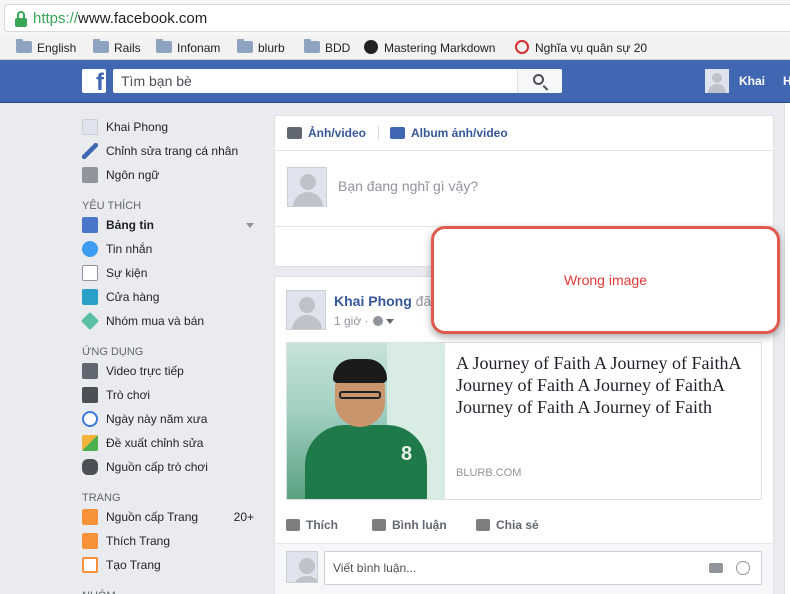  What do you see at coordinates (379, 525) in the screenshot?
I see `comment-icon` at bounding box center [379, 525].